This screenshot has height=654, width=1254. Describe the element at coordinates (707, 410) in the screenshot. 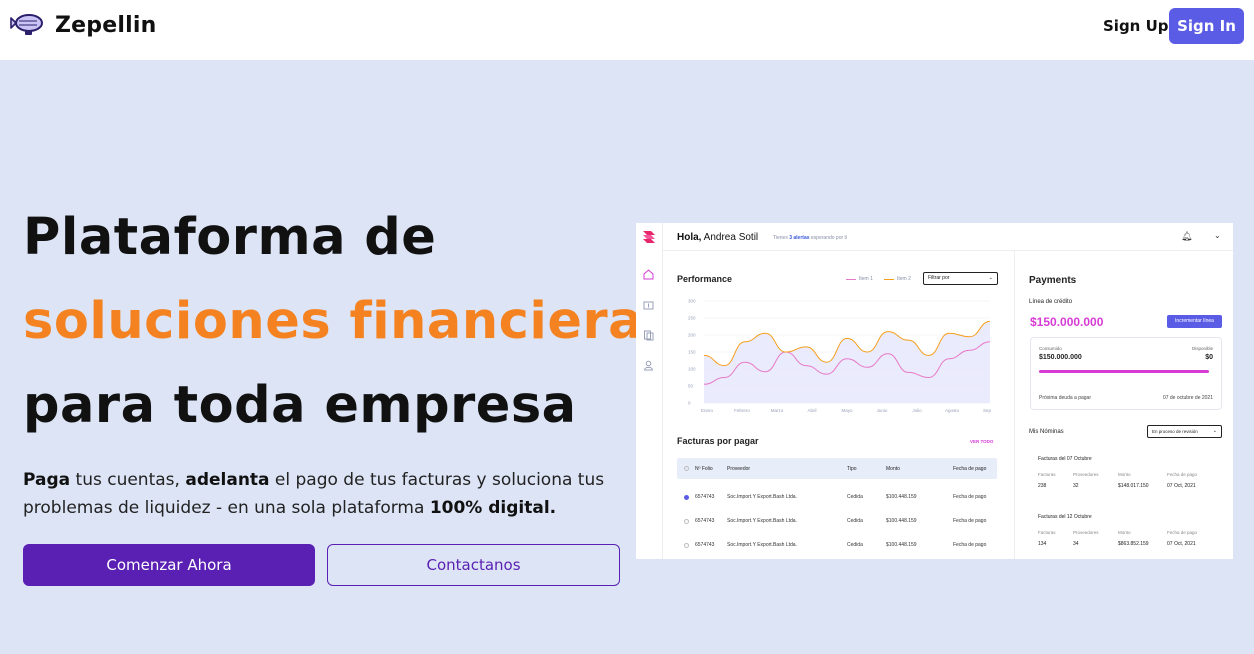

I see `x-tick-label: Enero` at that location.